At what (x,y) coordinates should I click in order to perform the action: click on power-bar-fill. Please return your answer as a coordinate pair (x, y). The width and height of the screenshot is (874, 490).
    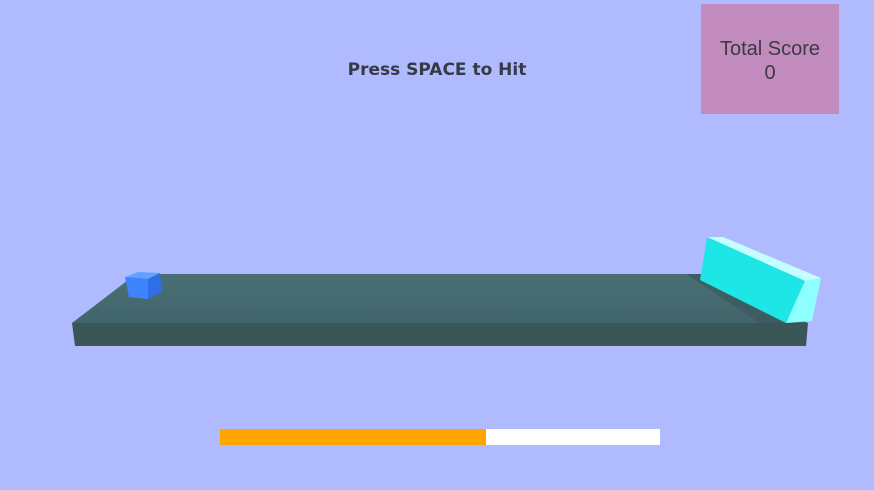
    Looking at the image, I should click on (353, 437).